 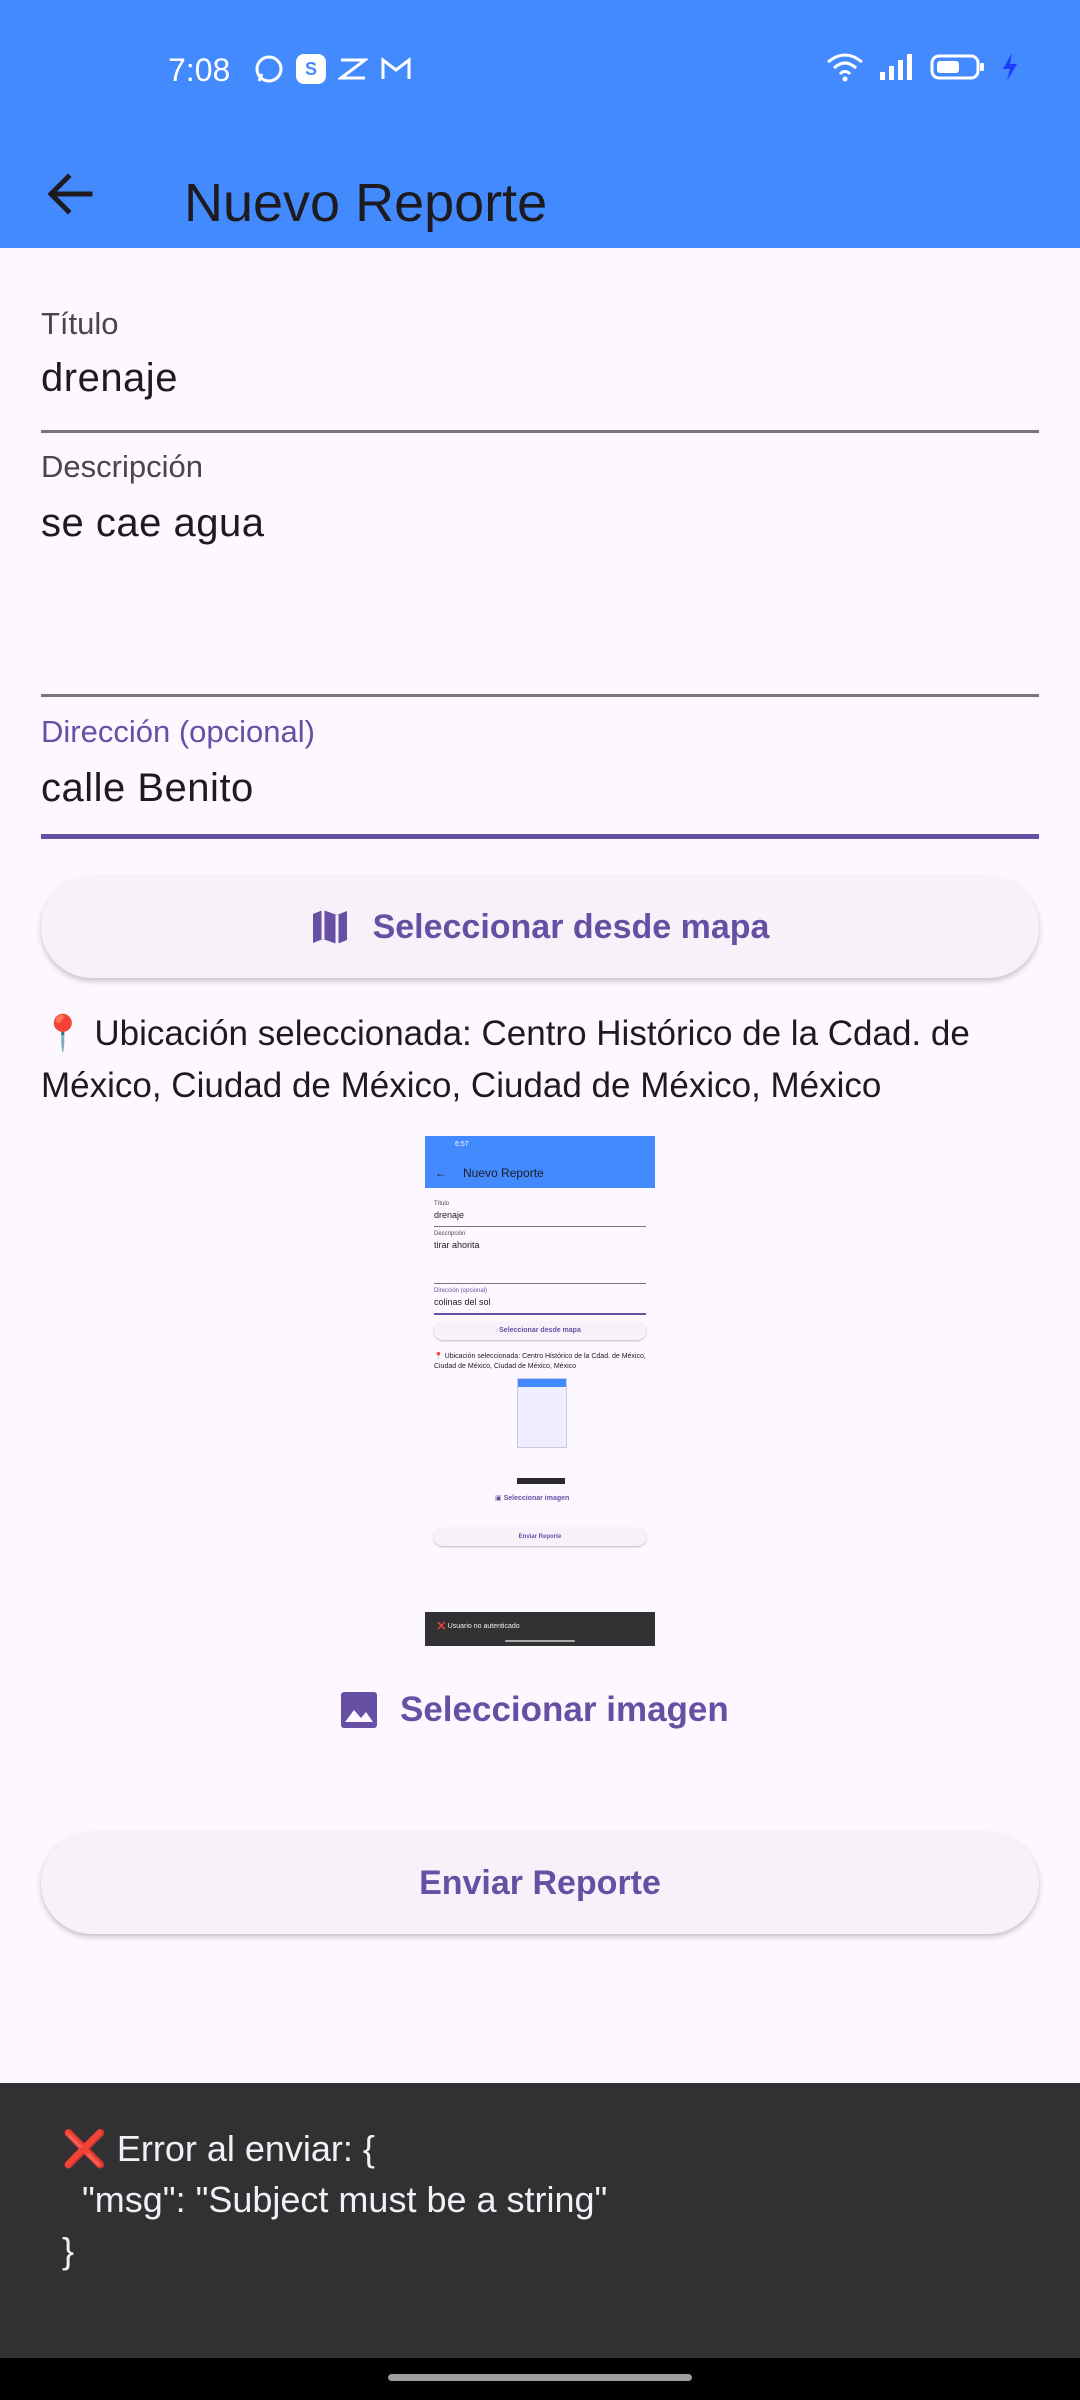 I want to click on preview-address-line, so click(x=540, y=1314).